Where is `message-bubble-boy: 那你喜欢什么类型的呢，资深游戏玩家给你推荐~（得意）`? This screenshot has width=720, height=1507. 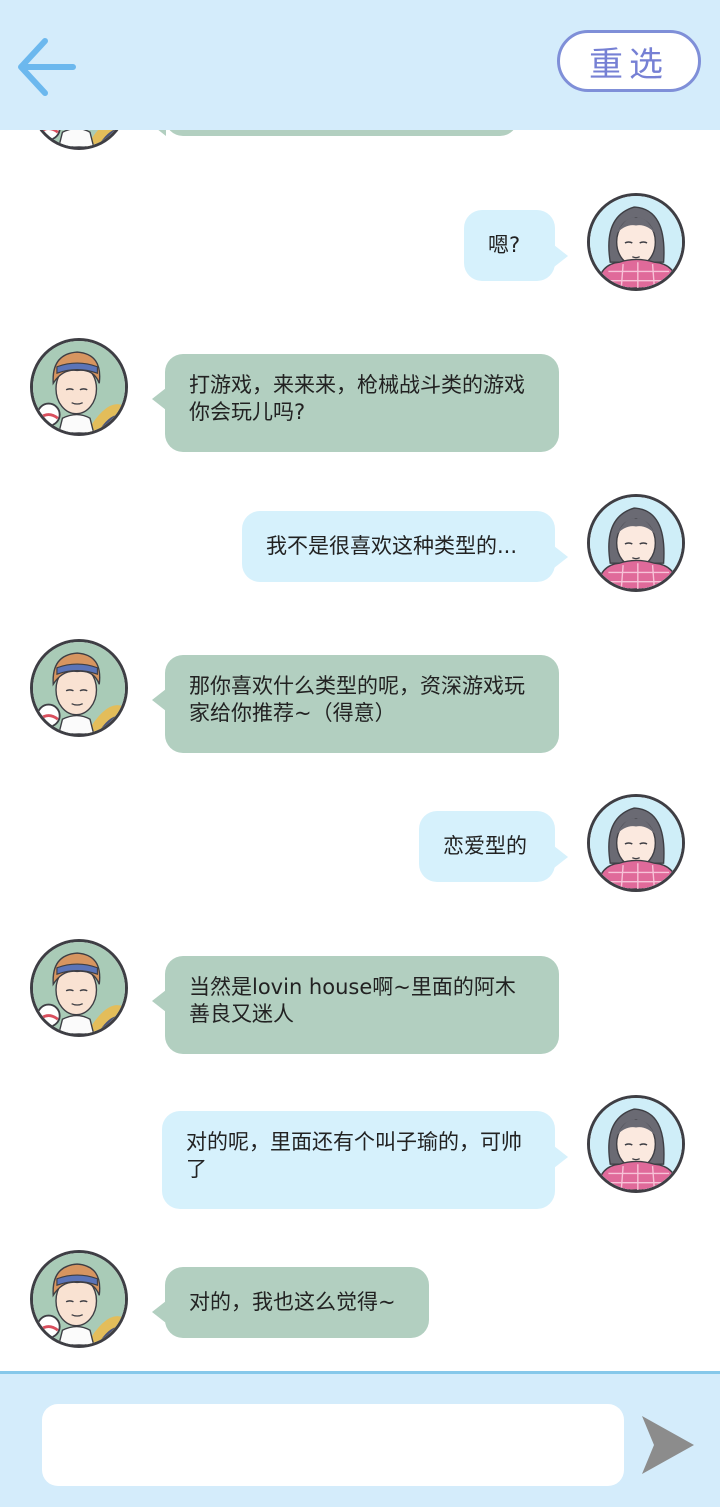 message-bubble-boy: 那你喜欢什么类型的呢，资深游戏玩家给你推荐~（得意） is located at coordinates (355, 704).